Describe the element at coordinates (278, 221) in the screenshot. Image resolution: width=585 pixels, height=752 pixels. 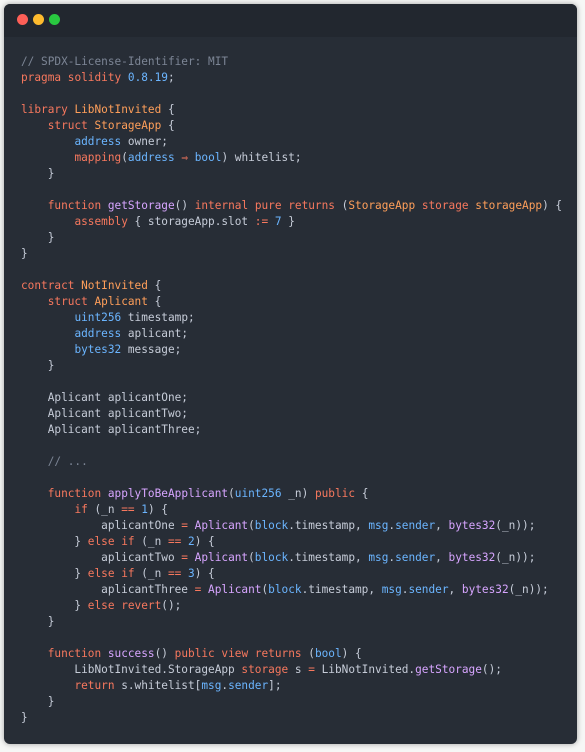
I see `code-token-number: 7` at that location.